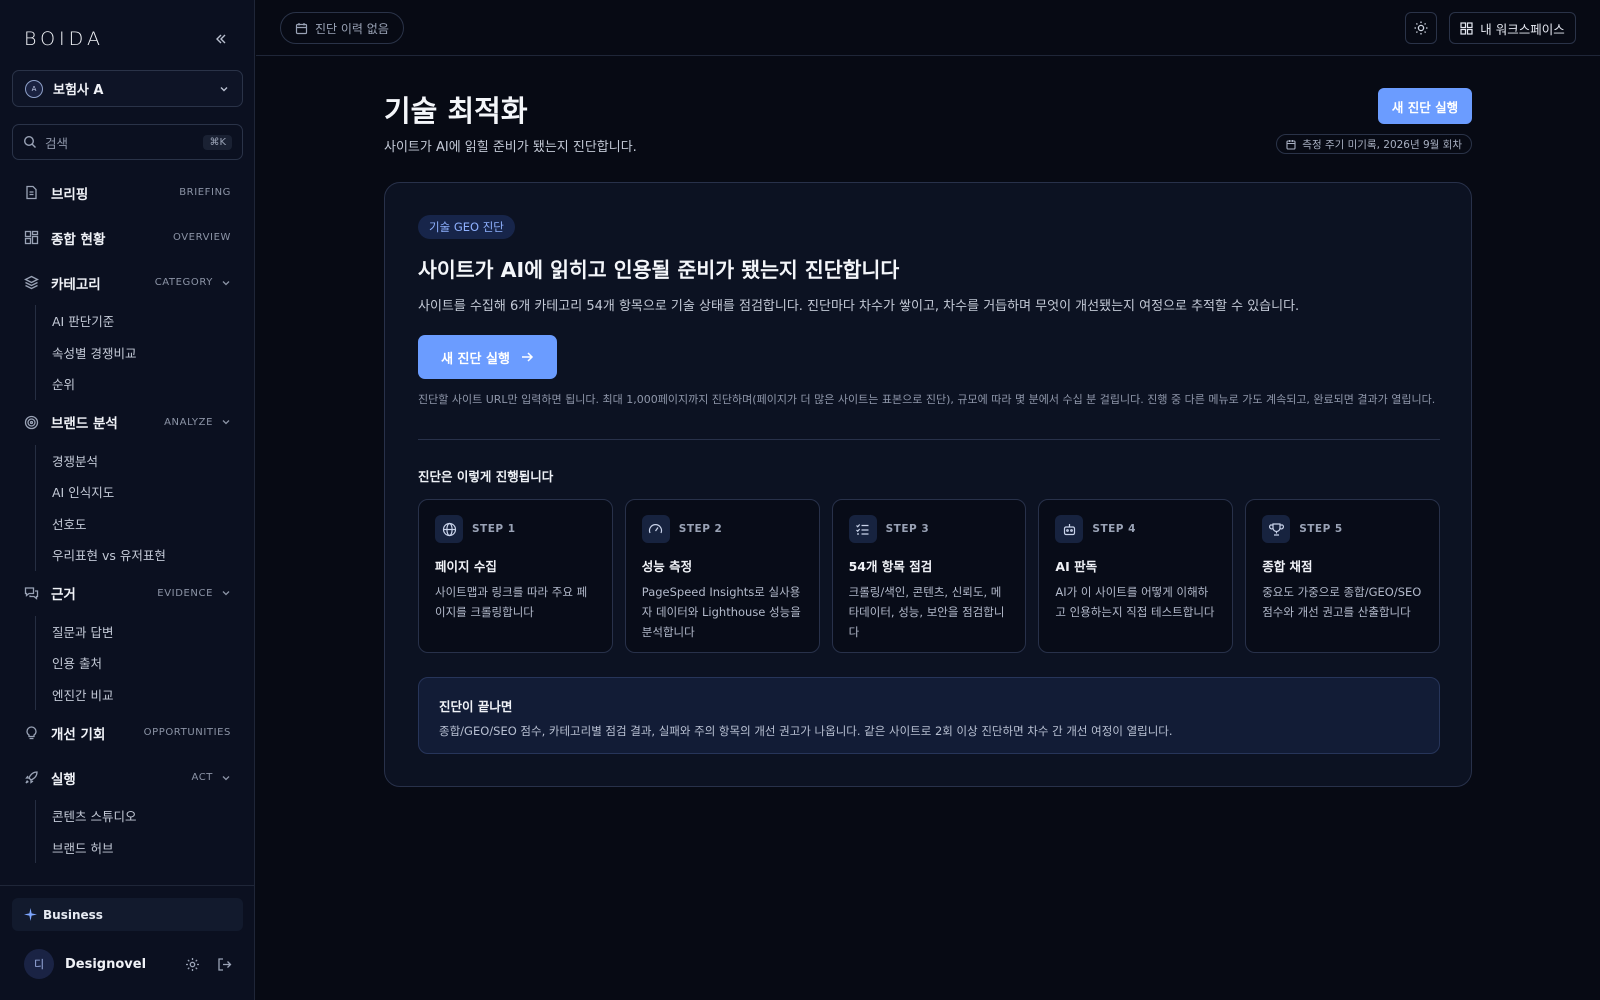 The image size is (1600, 1000). Describe the element at coordinates (1135, 602) in the screenshot. I see `step-description: AI가 이 사이트를 어떻게 이해하고 인용하는지 직접 테스트합니다` at that location.